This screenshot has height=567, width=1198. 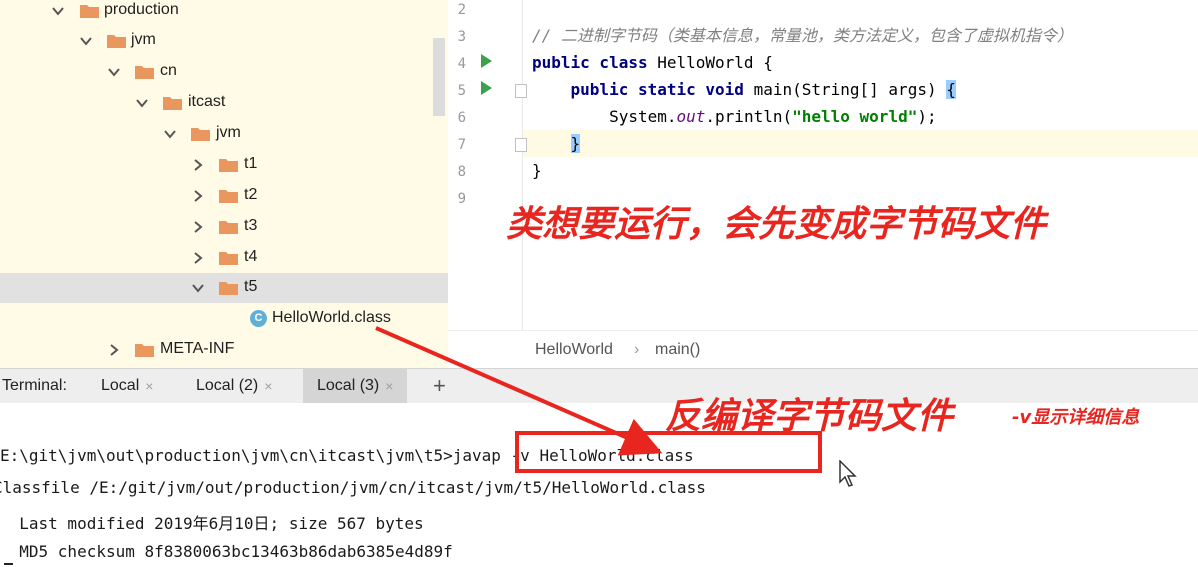 What do you see at coordinates (734, 116) in the screenshot?
I see `code-line-6: System.out.println("hello world");` at bounding box center [734, 116].